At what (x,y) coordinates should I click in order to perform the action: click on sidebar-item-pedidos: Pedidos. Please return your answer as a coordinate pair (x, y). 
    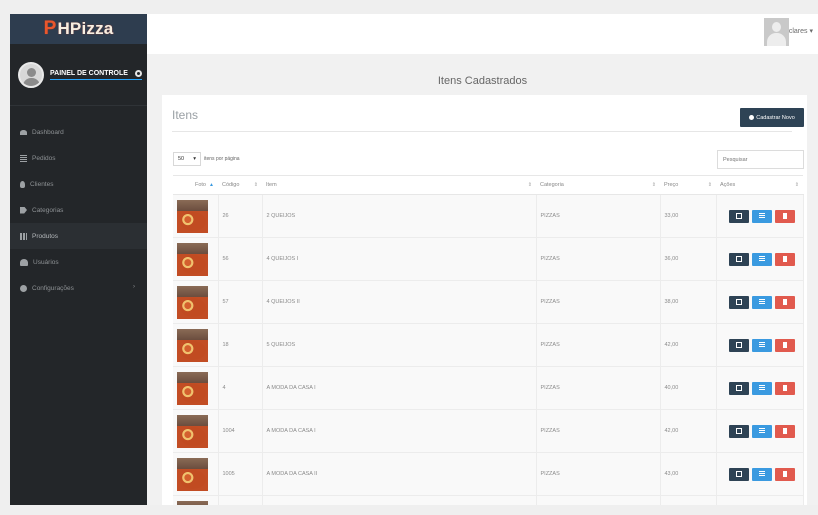
    Looking at the image, I should click on (78, 158).